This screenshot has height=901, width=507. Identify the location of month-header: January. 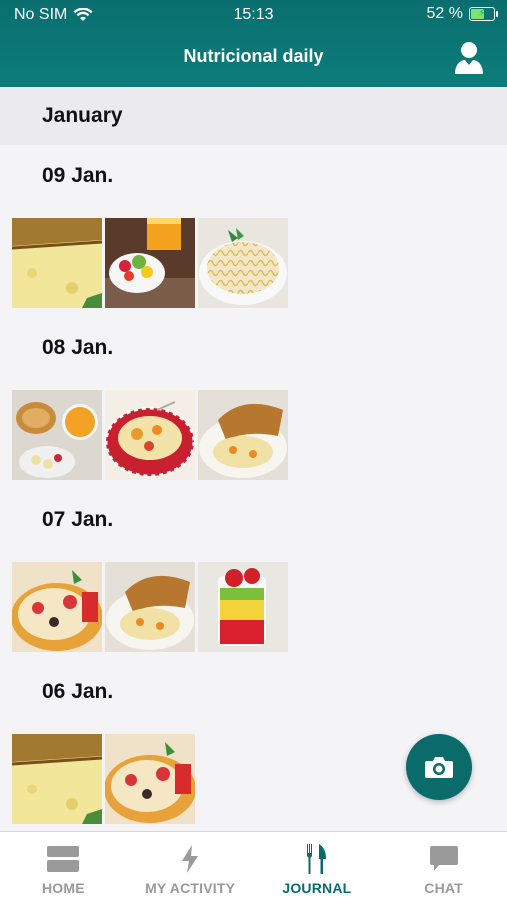
(253, 116).